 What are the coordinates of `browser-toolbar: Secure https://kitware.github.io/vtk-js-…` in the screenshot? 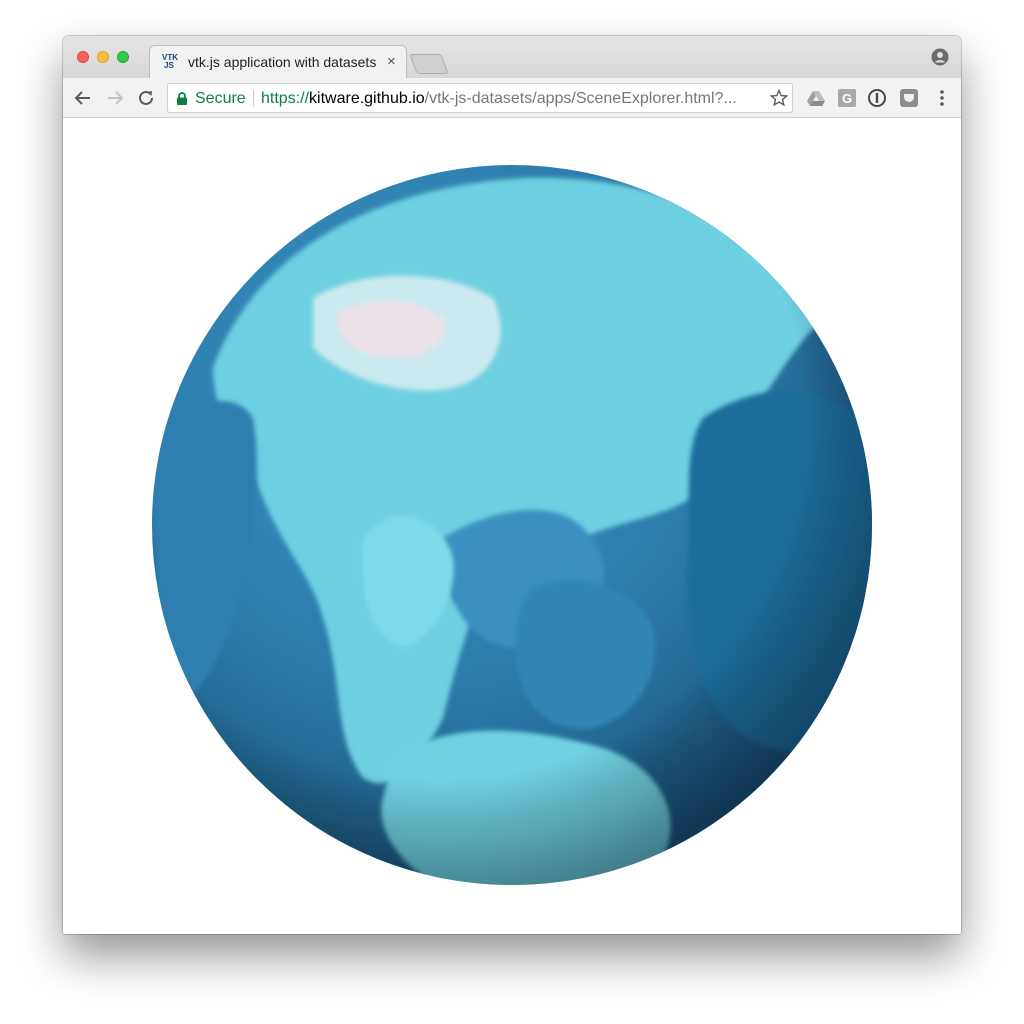 It's located at (512, 98).